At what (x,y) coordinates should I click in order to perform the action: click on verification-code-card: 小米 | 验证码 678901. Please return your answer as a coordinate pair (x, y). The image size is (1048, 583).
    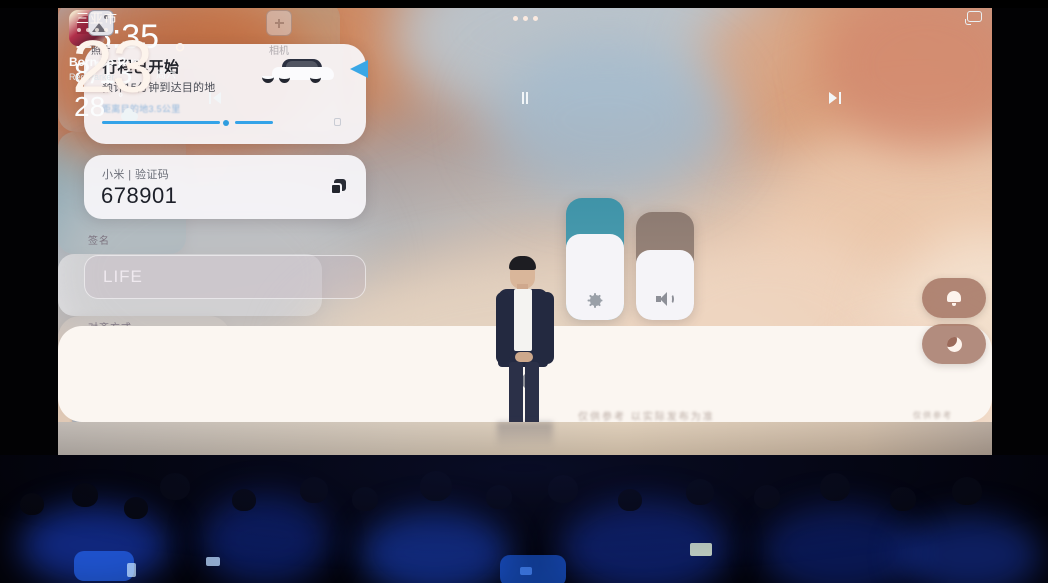
    Looking at the image, I should click on (225, 187).